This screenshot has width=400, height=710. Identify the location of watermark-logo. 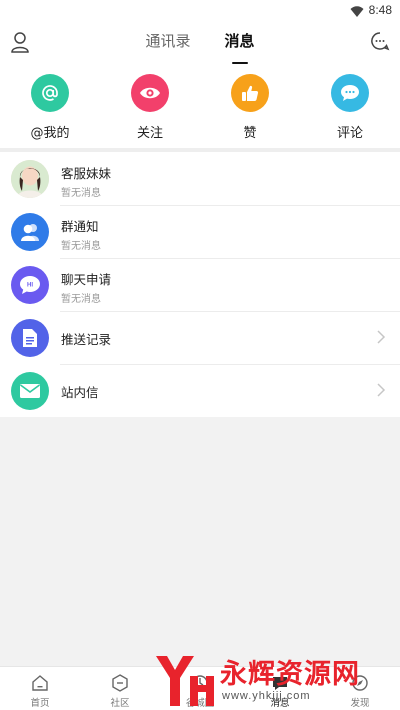
(185, 681).